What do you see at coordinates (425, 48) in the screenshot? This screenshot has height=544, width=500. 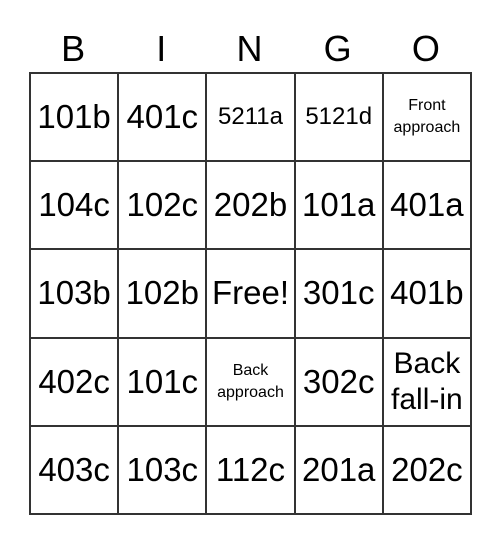 I see `header-letter-o: O` at bounding box center [425, 48].